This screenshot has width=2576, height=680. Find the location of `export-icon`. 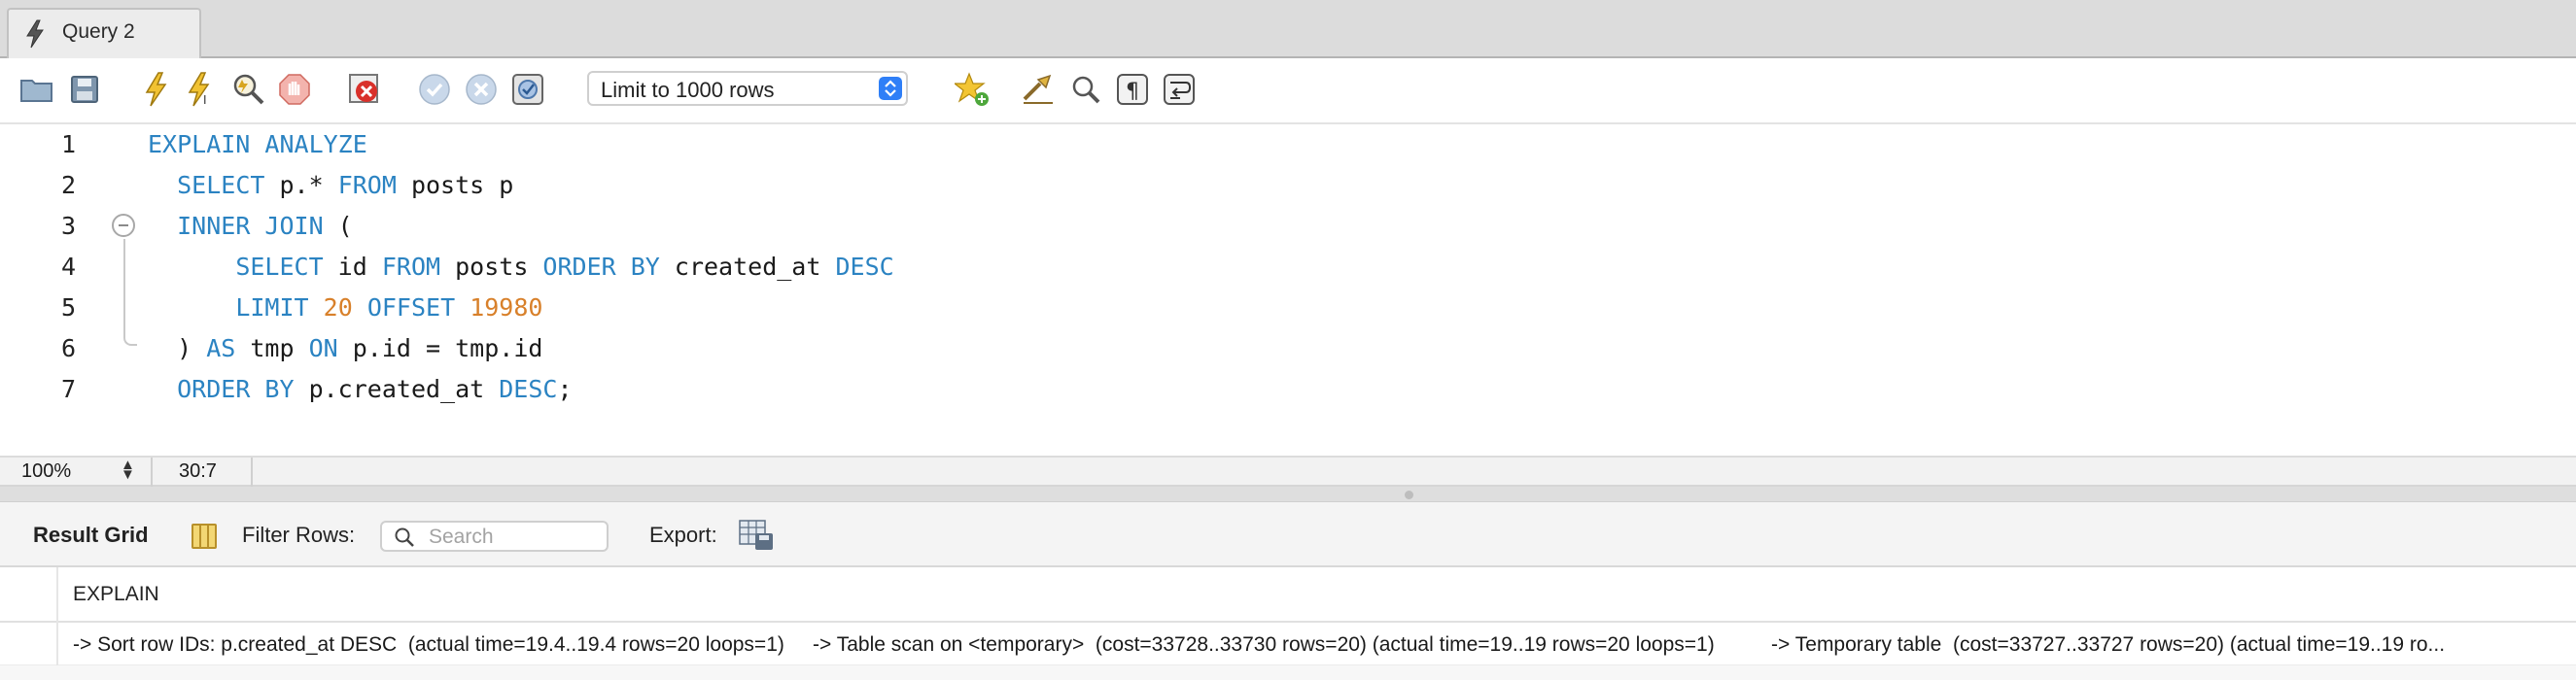

export-icon is located at coordinates (756, 535).